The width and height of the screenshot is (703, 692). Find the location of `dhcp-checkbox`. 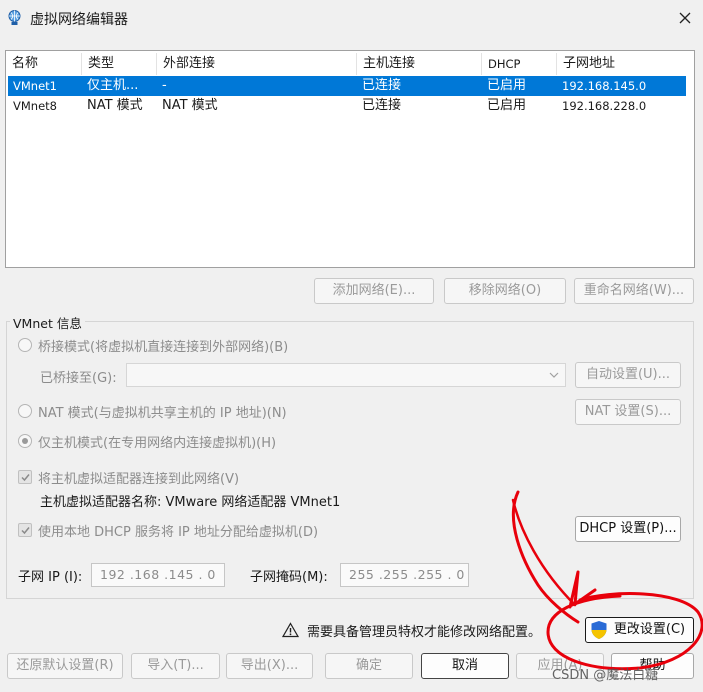

dhcp-checkbox is located at coordinates (25, 530).